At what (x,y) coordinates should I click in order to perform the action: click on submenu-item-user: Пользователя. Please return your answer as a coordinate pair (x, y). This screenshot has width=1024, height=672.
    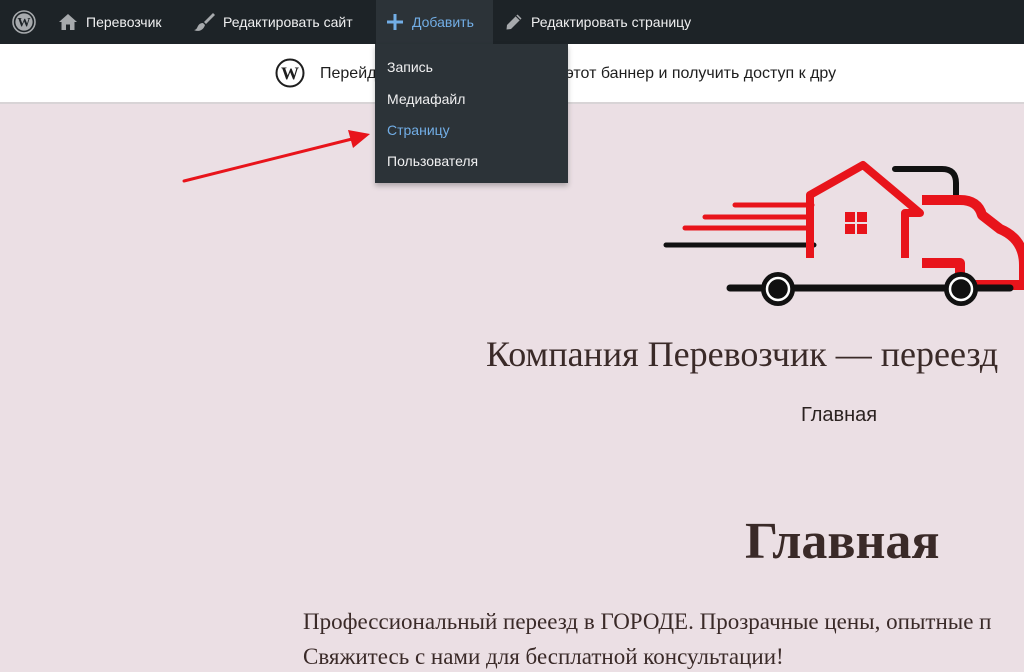
    Looking at the image, I should click on (432, 161).